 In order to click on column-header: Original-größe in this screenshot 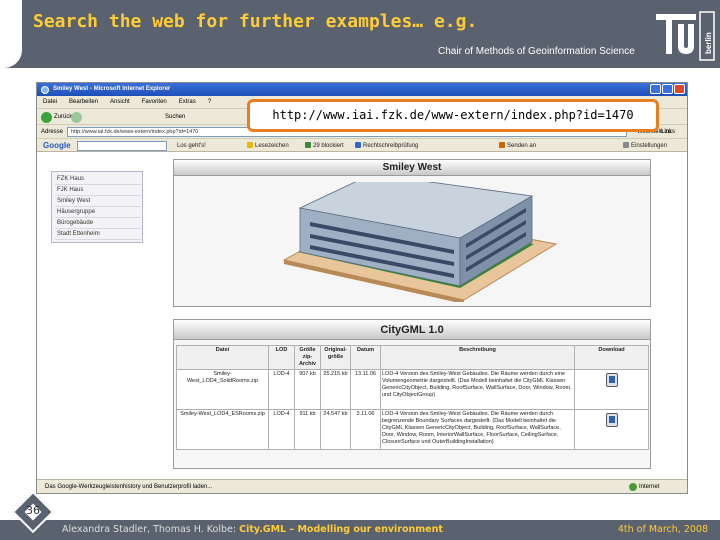, I will do `click(335, 357)`.